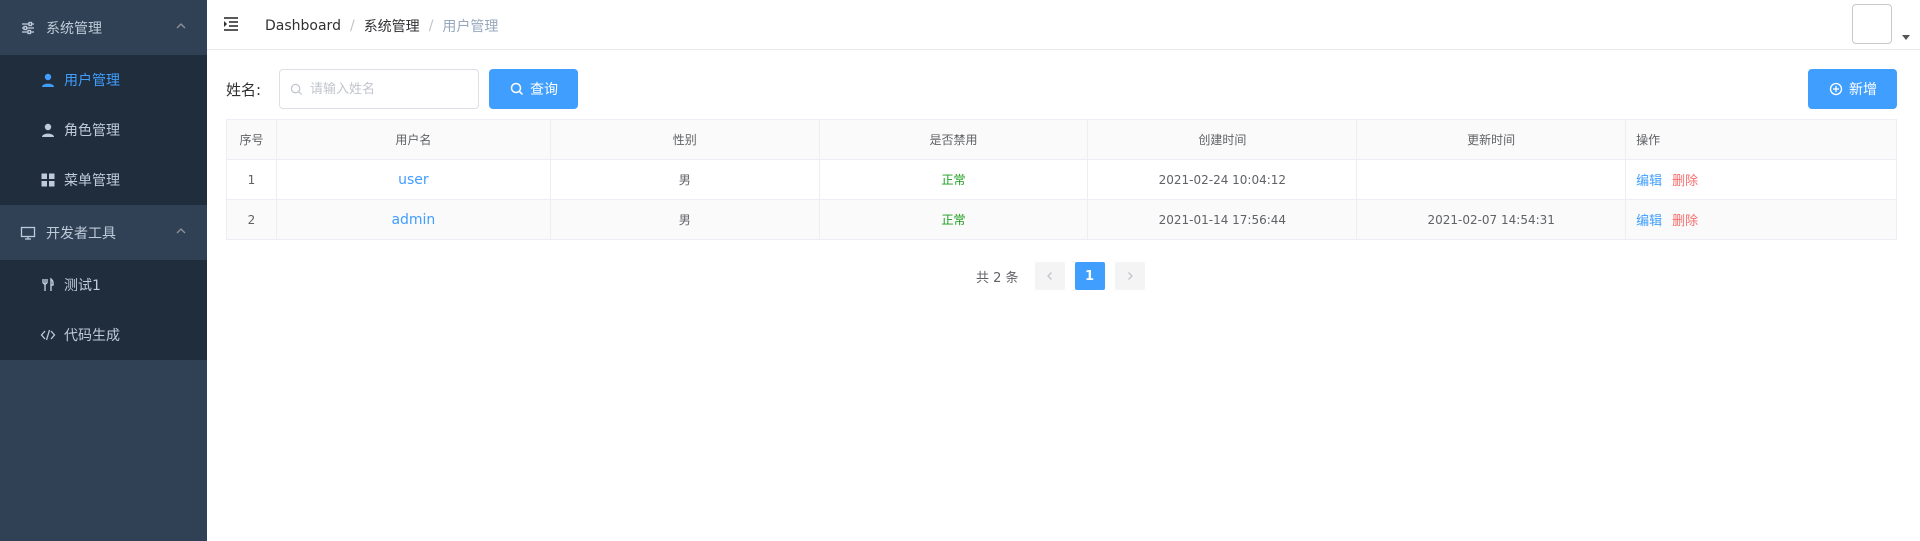  Describe the element at coordinates (303, 26) in the screenshot. I see `breadcrumb-item-dashboard: Dashboard` at that location.